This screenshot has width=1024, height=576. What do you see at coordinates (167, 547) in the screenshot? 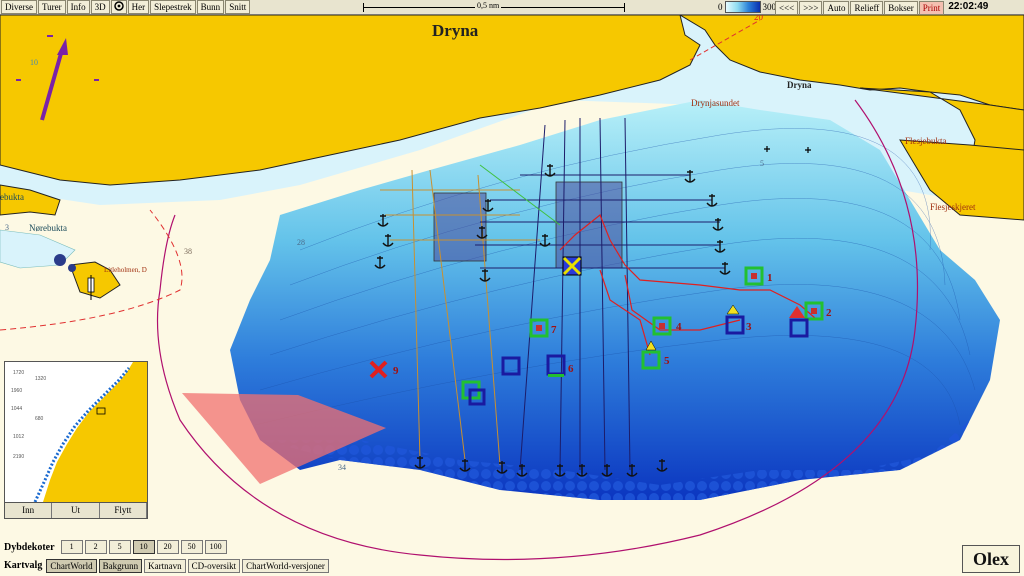
I see `contour-20-button: 20` at bounding box center [167, 547].